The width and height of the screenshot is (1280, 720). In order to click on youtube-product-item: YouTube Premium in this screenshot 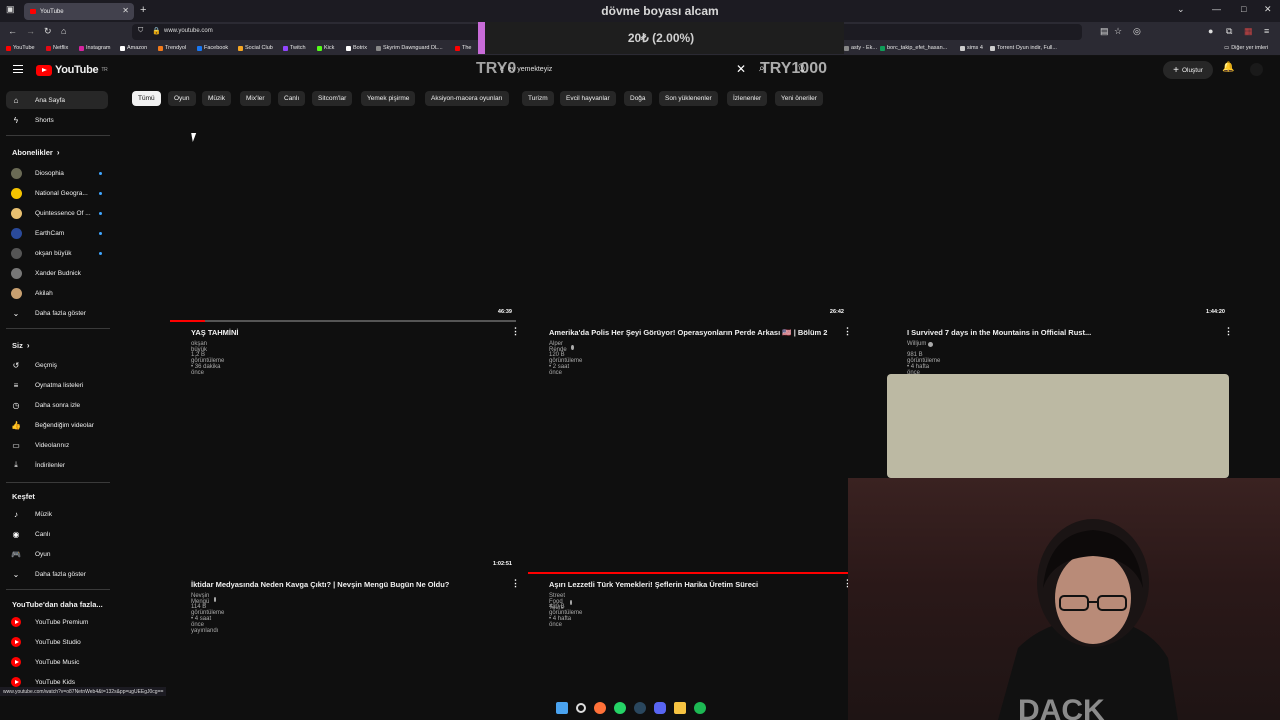, I will do `click(57, 622)`.